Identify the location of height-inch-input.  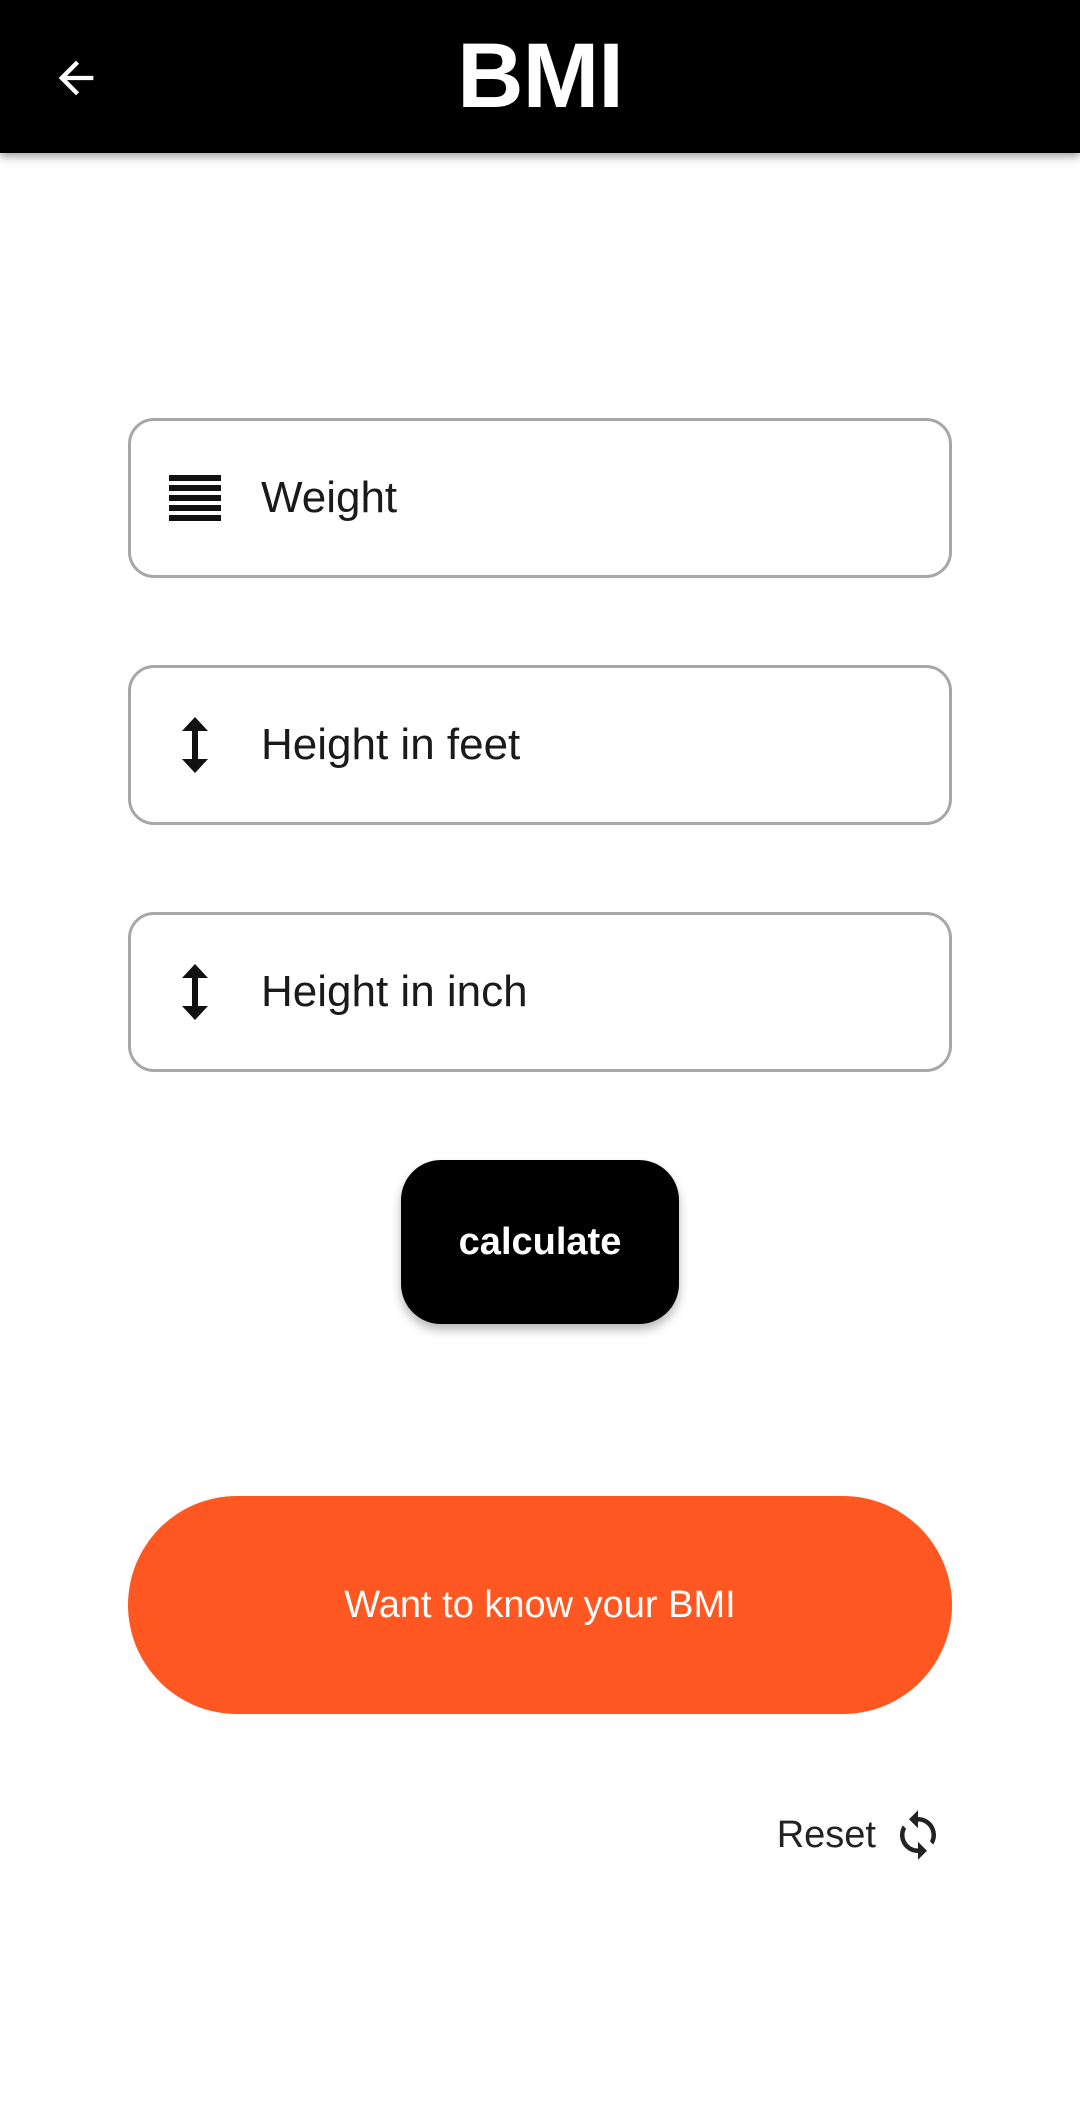
(590, 992).